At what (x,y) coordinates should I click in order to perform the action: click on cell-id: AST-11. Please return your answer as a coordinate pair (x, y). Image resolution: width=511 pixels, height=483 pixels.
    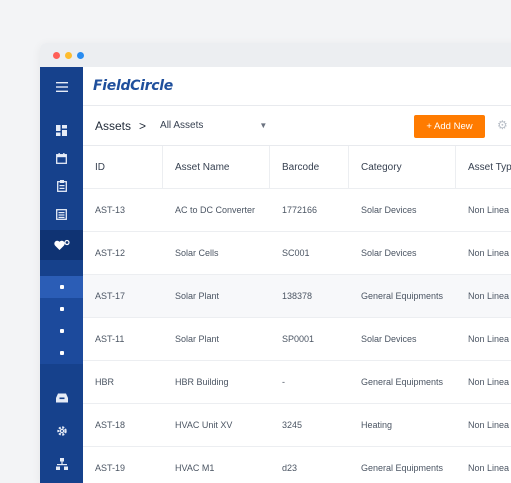
    Looking at the image, I should click on (110, 339).